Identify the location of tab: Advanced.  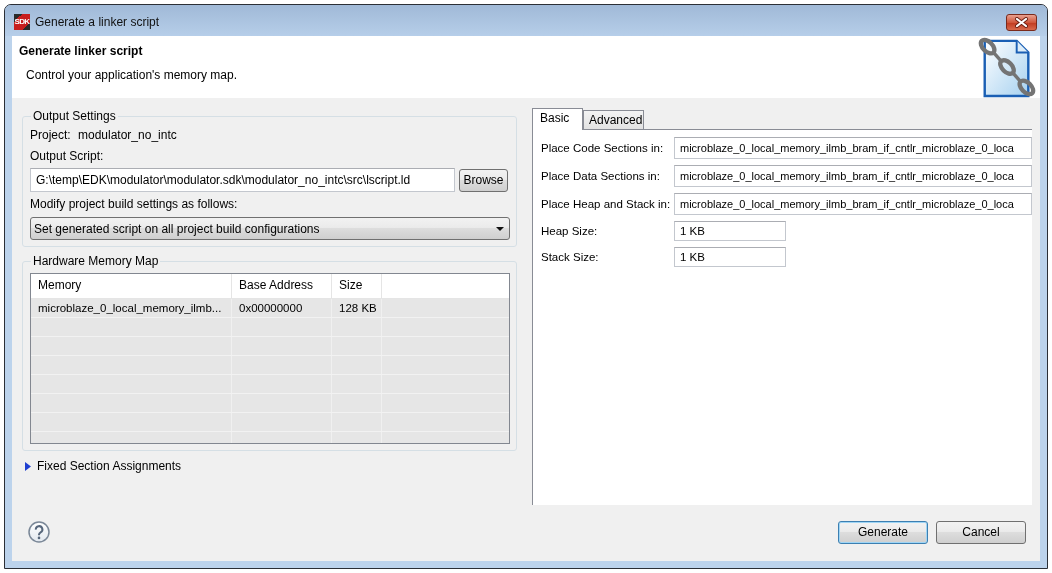
(613, 119).